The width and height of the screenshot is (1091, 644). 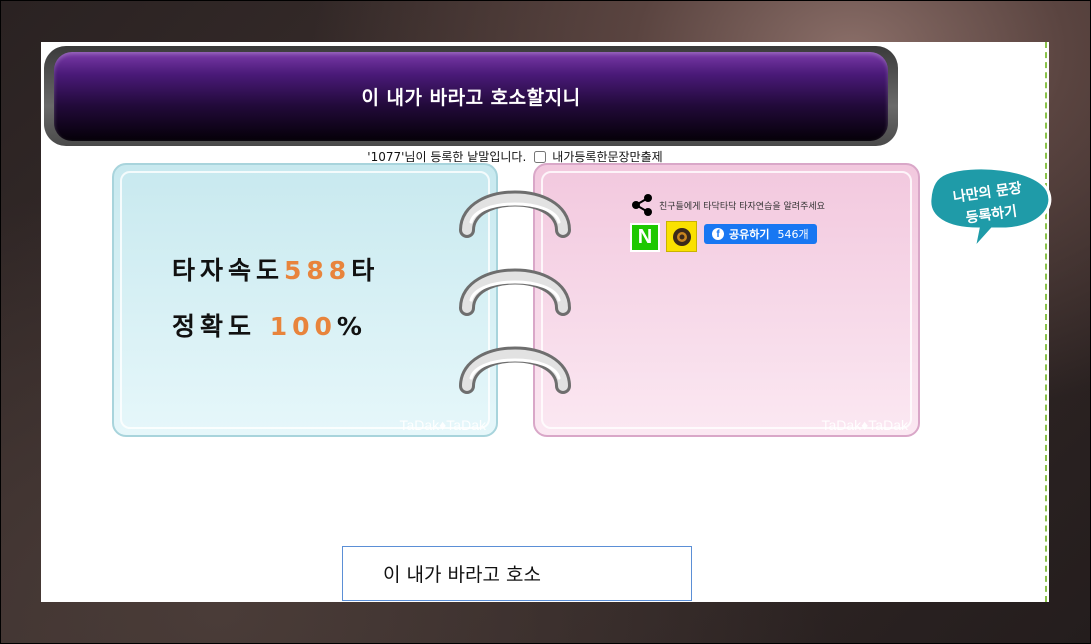 What do you see at coordinates (517, 573) in the screenshot?
I see `typing-input` at bounding box center [517, 573].